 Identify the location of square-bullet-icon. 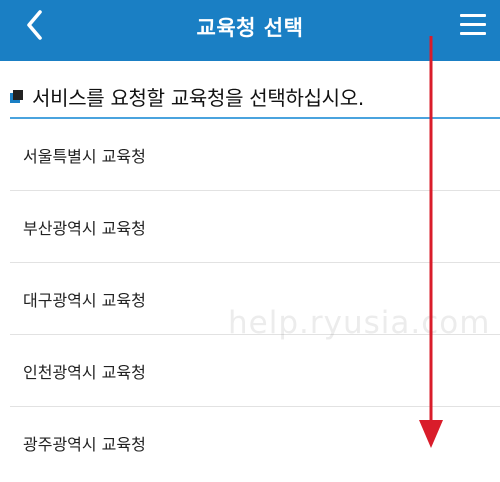
(17, 97).